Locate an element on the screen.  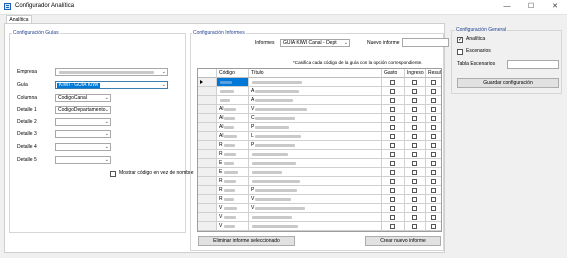
cell-titulo: V is located at coordinates (315, 208).